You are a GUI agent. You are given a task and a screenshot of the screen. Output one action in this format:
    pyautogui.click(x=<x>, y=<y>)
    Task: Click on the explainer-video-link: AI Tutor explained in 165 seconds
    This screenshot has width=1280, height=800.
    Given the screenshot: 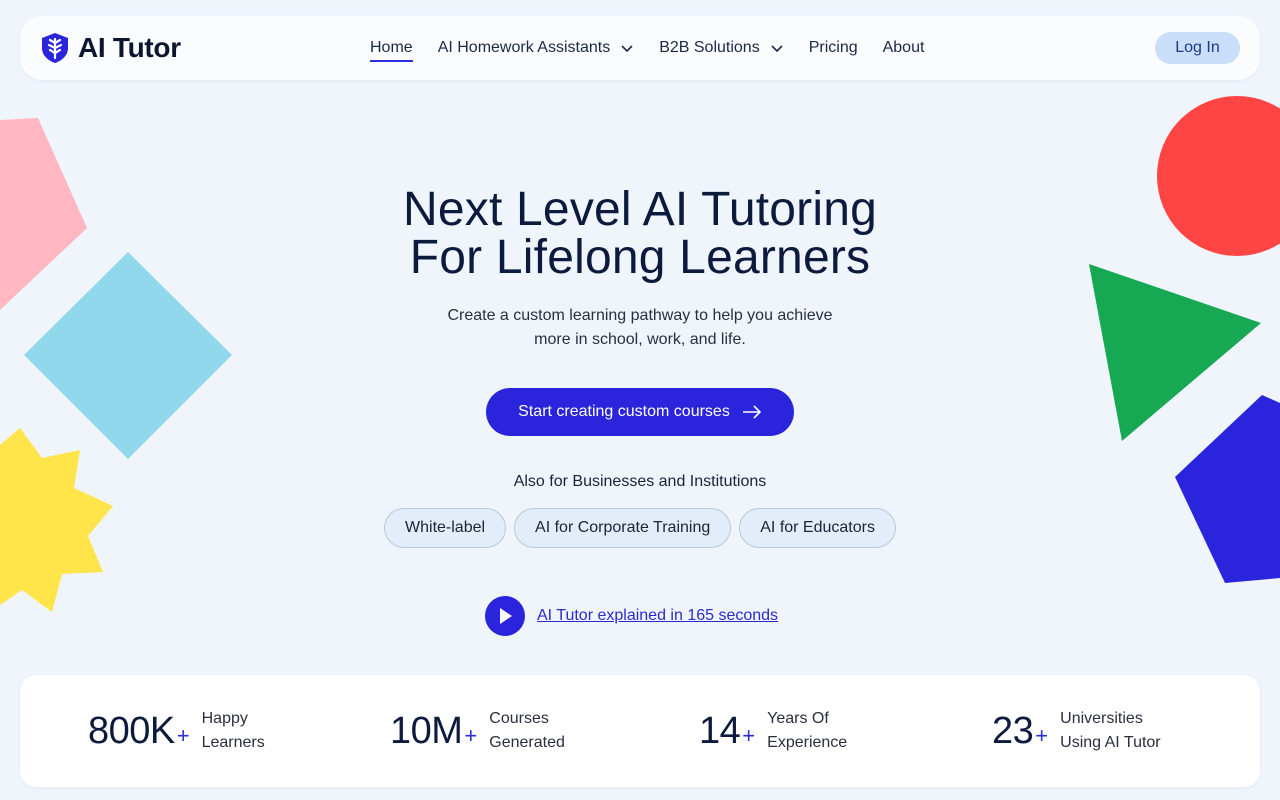 What is the action you would take?
    pyautogui.click(x=631, y=616)
    